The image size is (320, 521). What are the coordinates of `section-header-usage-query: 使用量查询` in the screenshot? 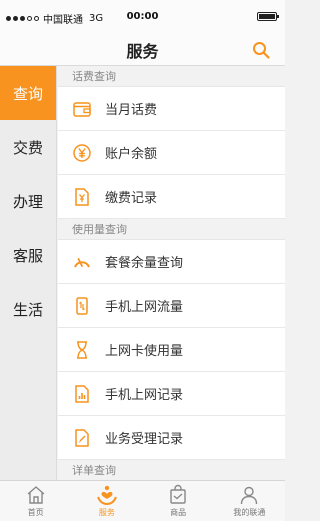 It's located at (171, 229).